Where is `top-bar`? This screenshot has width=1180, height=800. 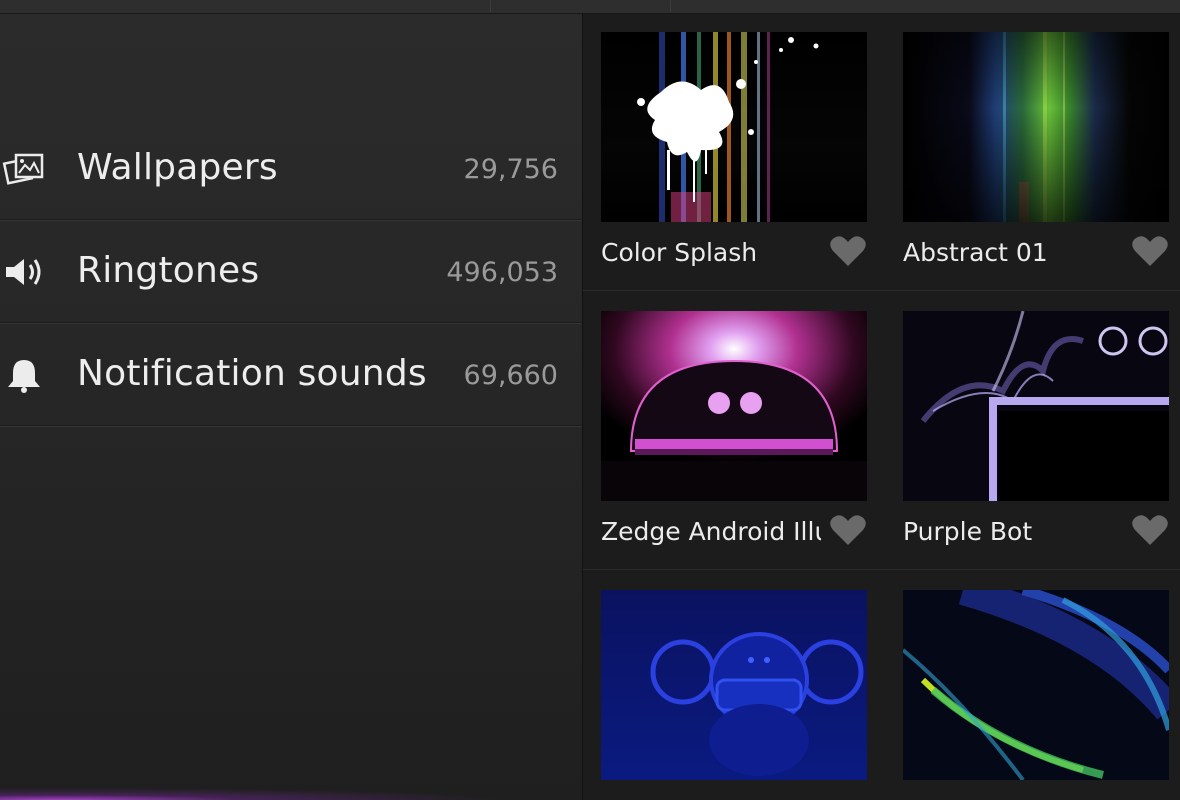 top-bar is located at coordinates (590, 7).